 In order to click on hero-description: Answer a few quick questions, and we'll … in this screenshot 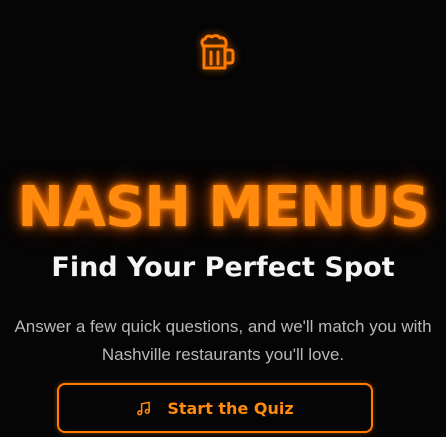, I will do `click(223, 341)`.